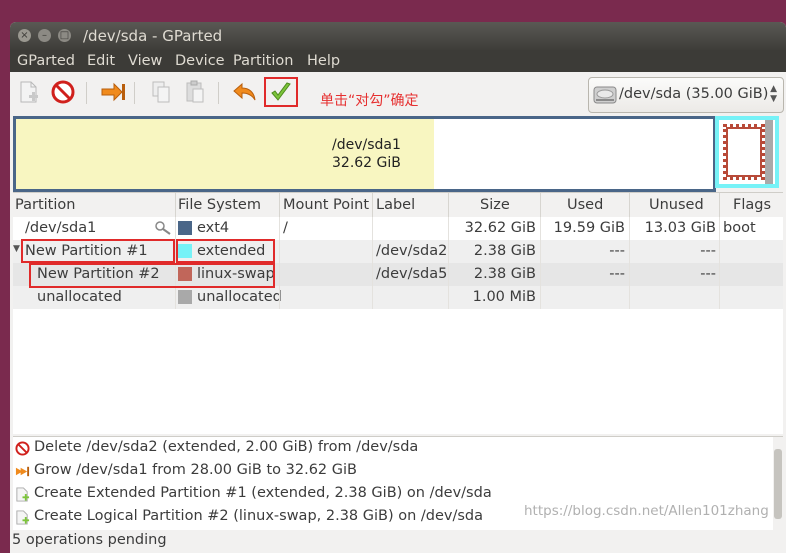  Describe the element at coordinates (366, 163) in the screenshot. I see `diskmap-sda1-size: 32.62 GiB` at that location.